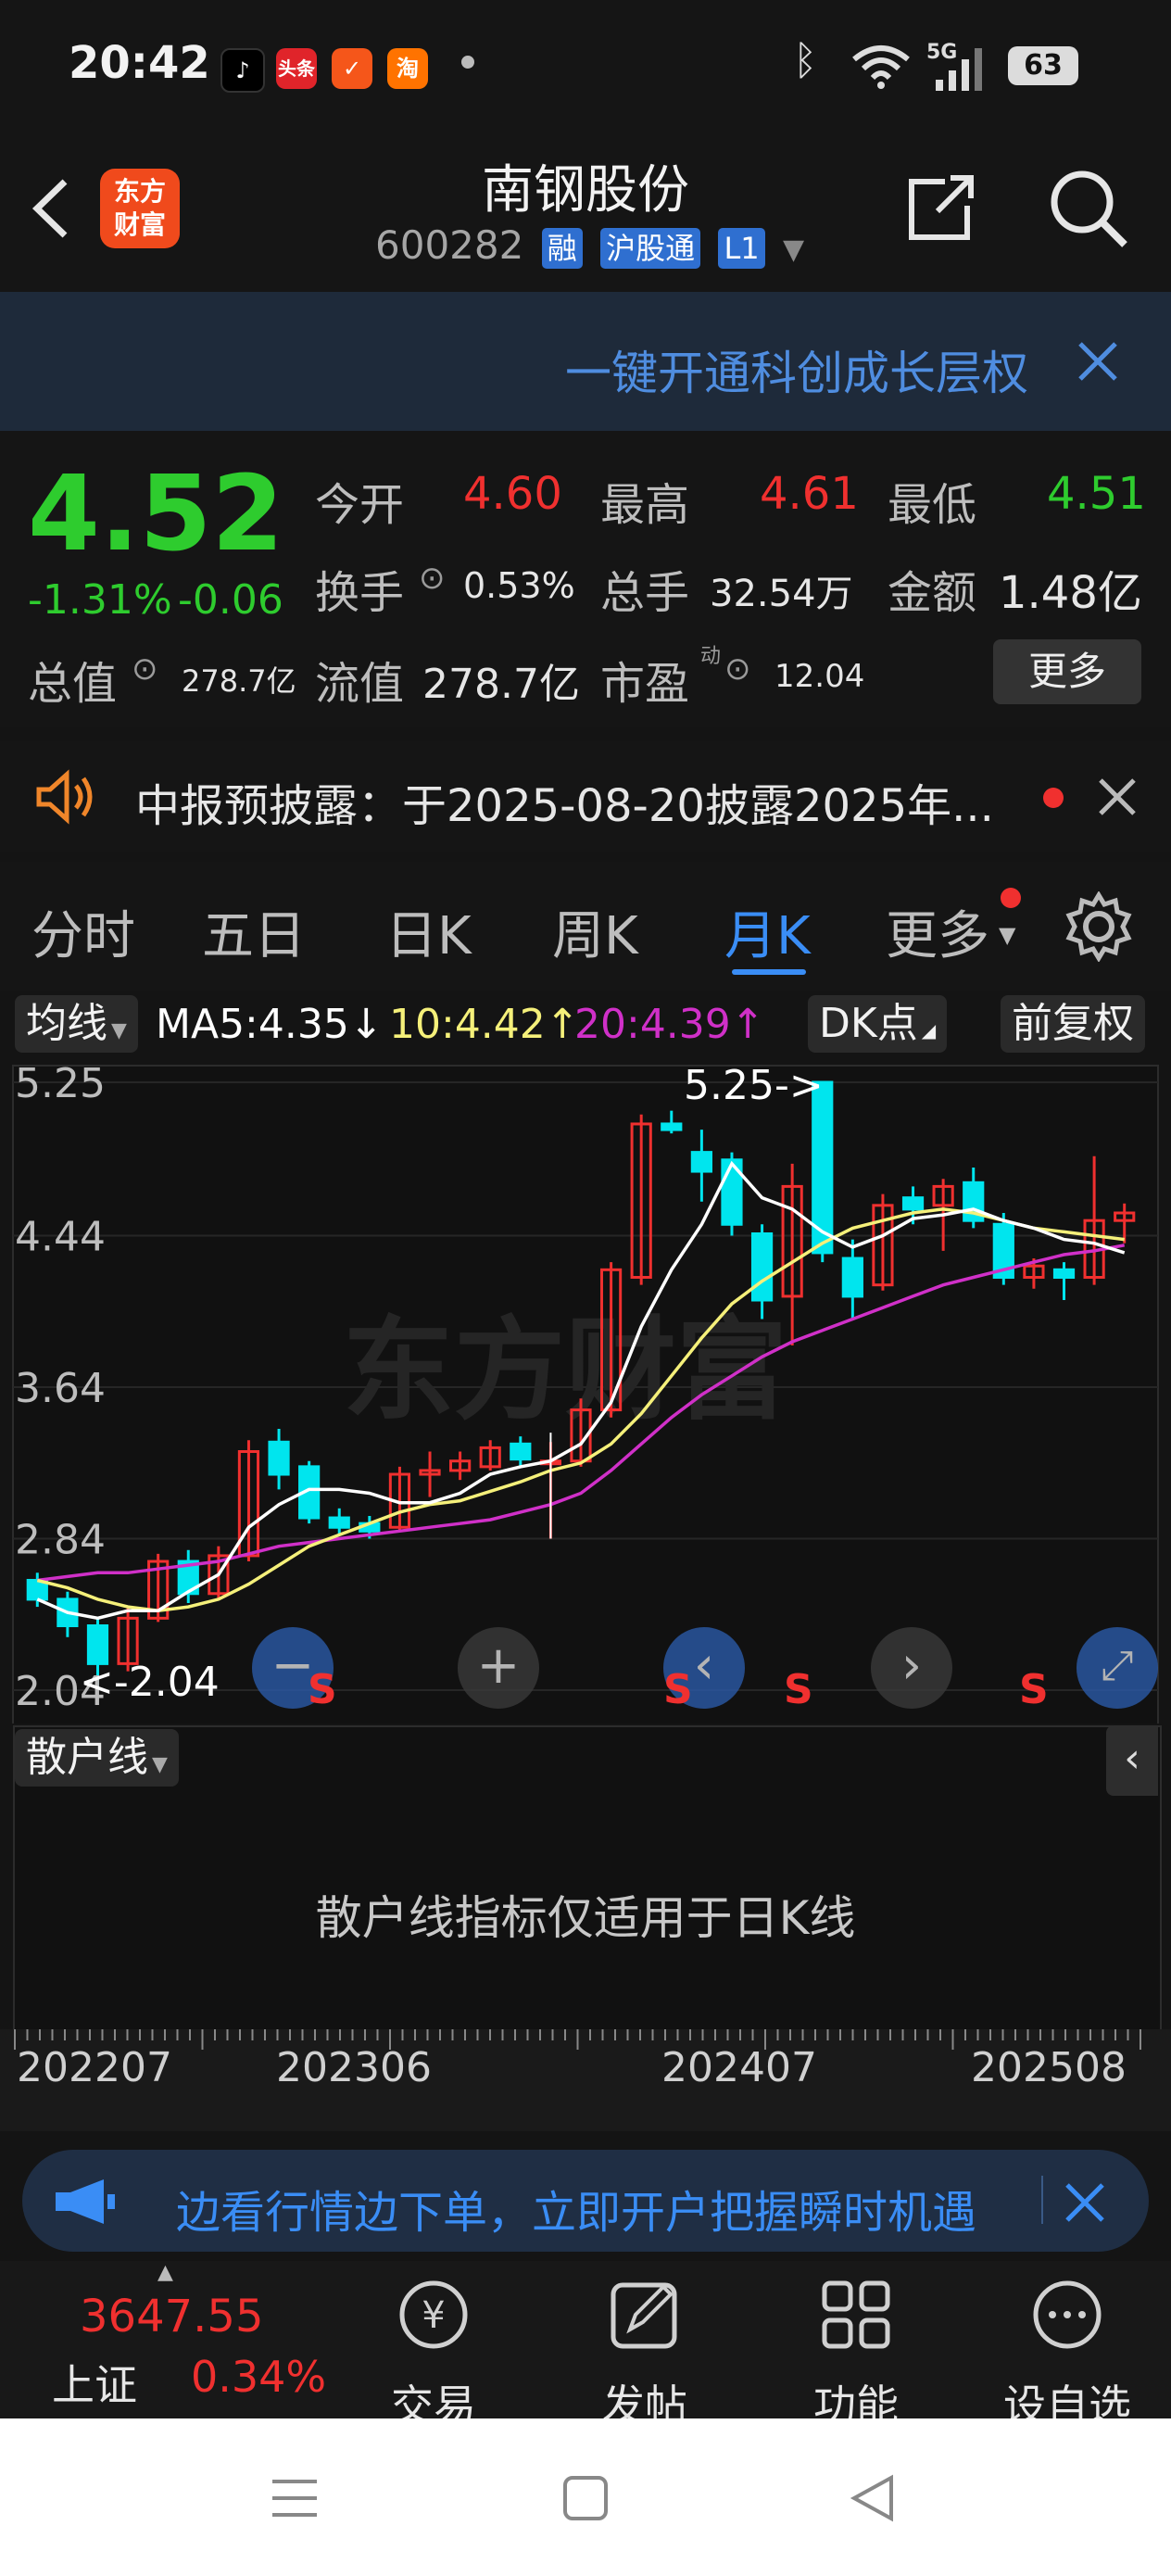  What do you see at coordinates (1132, 1761) in the screenshot?
I see `collapse-panel-button: ‹` at bounding box center [1132, 1761].